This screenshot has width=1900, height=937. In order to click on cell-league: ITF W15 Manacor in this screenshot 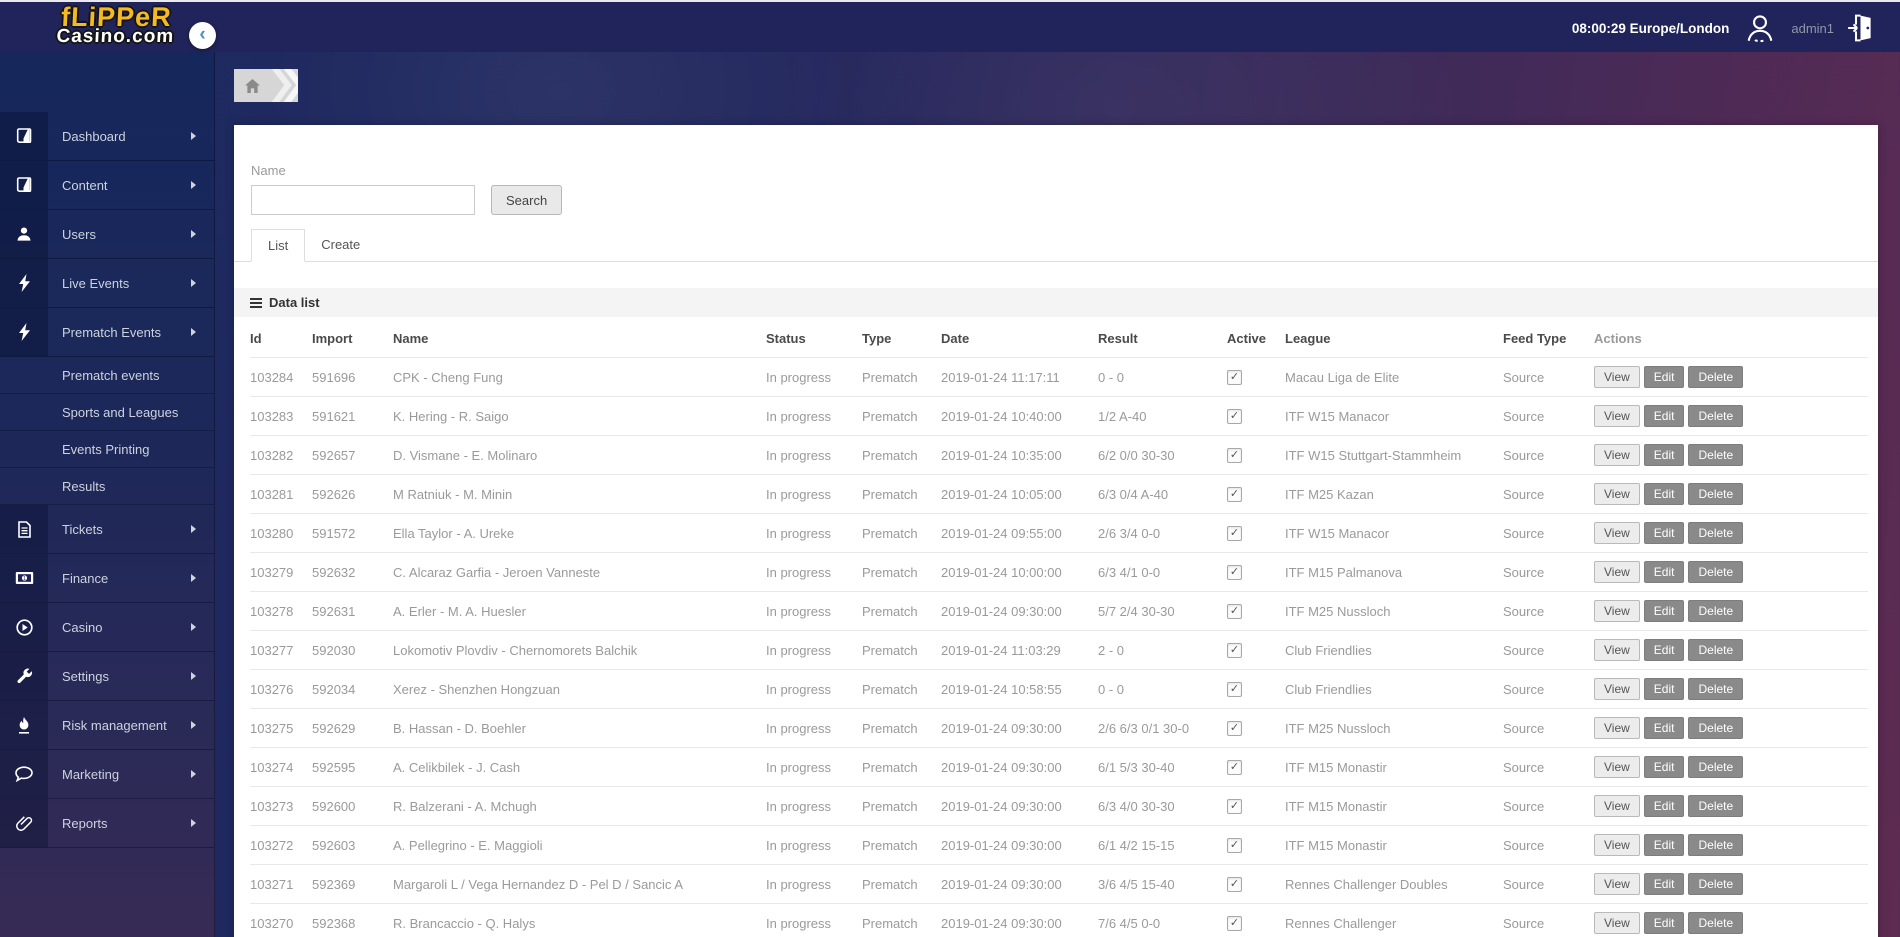, I will do `click(1394, 533)`.